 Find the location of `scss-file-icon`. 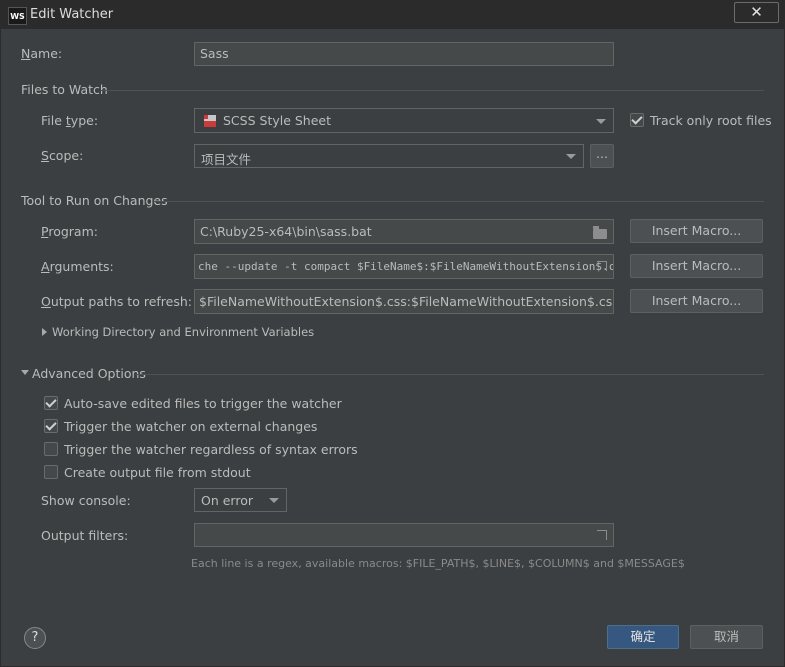

scss-file-icon is located at coordinates (210, 121).